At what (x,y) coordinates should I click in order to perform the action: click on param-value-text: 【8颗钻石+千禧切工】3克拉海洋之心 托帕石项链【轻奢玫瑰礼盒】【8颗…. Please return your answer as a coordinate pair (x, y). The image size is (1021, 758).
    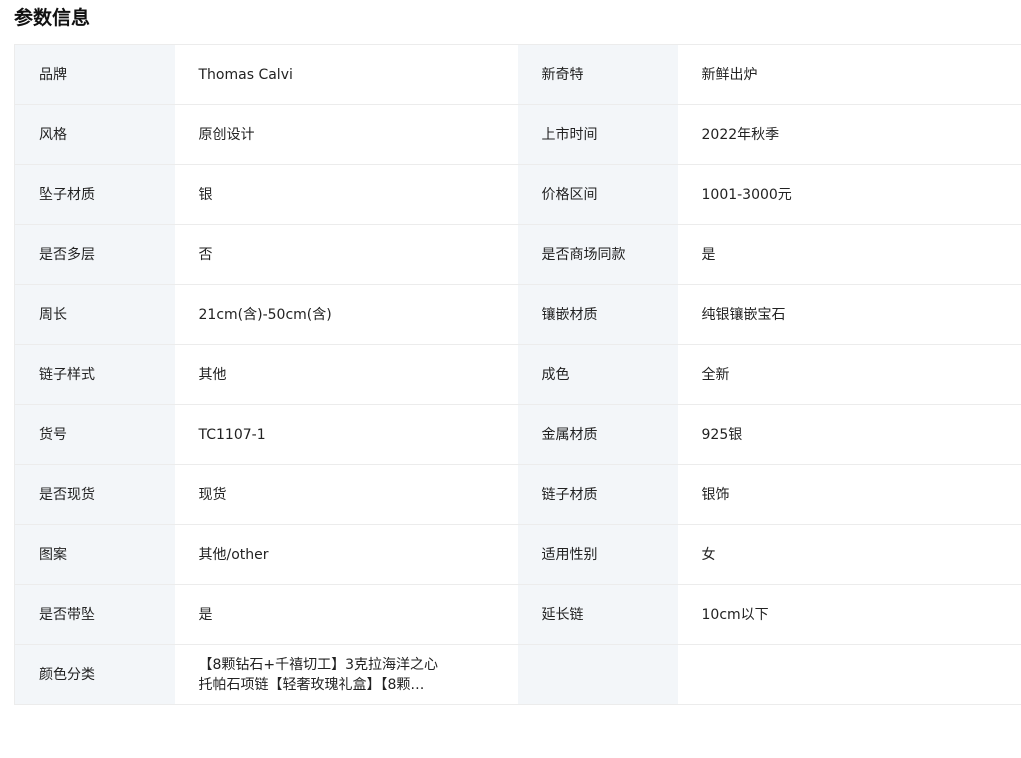
    Looking at the image, I should click on (319, 675).